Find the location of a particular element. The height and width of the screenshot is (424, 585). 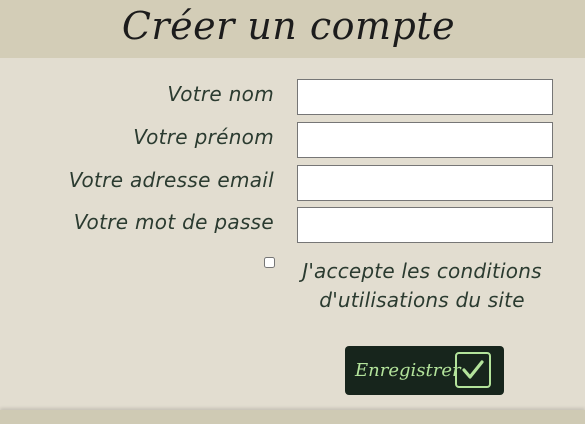

password-input is located at coordinates (425, 225).